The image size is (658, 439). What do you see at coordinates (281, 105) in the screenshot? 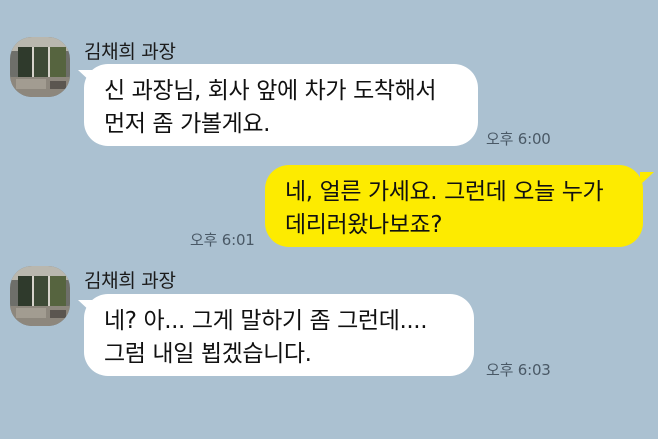
I see `message-bubble: 신 과장님, 회사 앞에 차가 도착해서 먼저 좀 가볼게요.` at bounding box center [281, 105].